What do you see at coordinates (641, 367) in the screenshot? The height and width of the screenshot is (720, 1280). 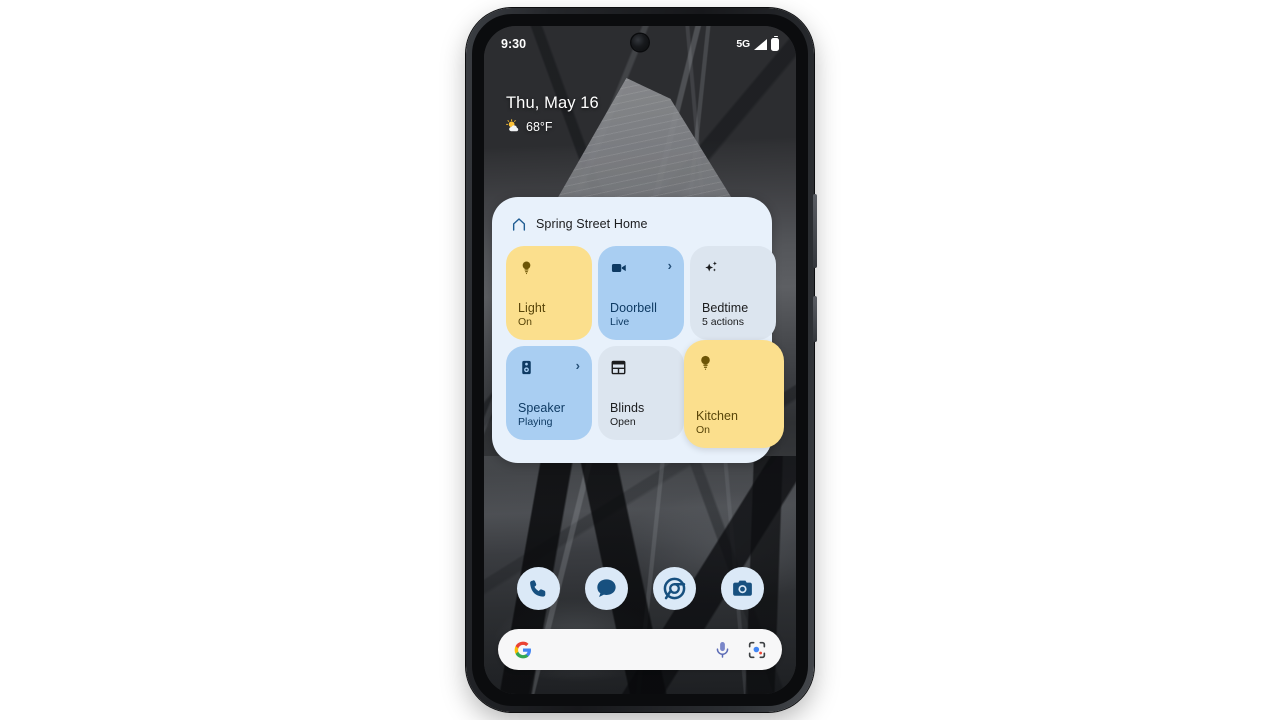 I see `tile-blinds-top` at bounding box center [641, 367].